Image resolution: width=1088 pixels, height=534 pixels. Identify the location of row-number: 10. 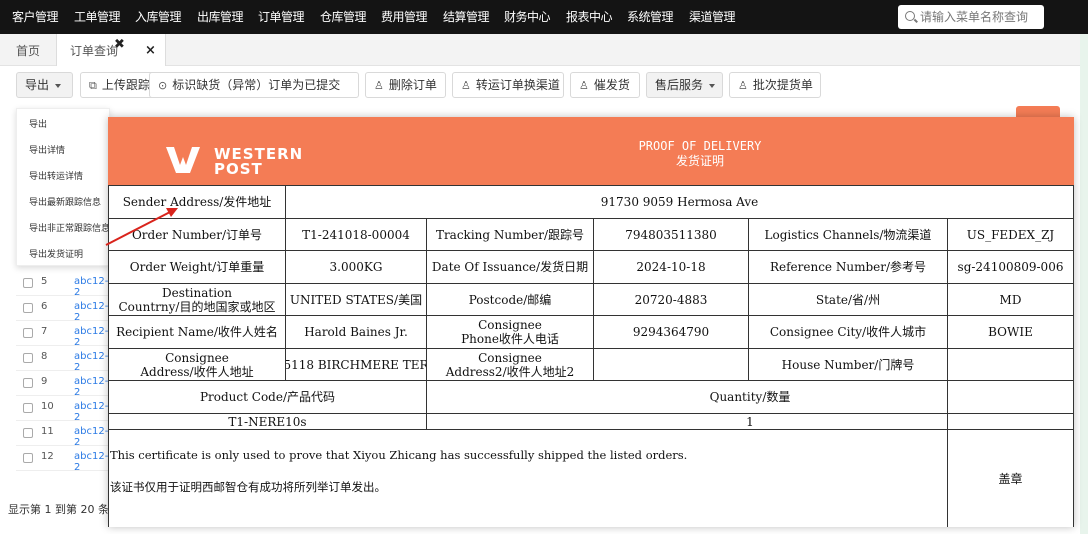
(47, 406).